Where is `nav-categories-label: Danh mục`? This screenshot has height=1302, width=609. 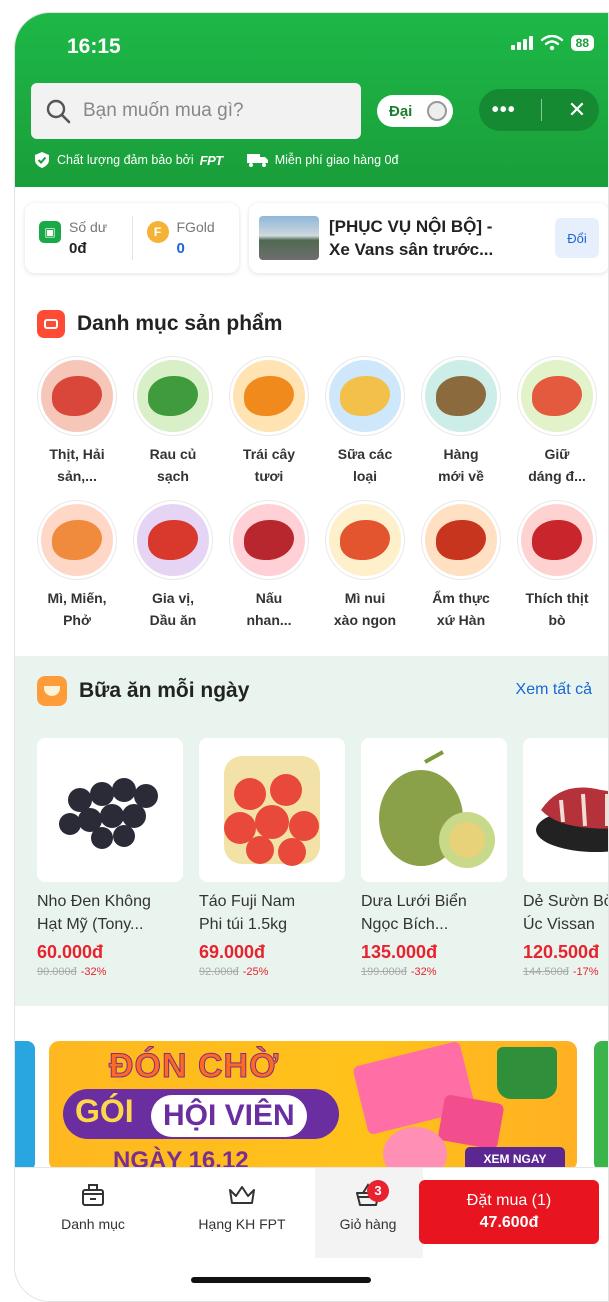
nav-categories-label: Danh mục is located at coordinates (93, 1224).